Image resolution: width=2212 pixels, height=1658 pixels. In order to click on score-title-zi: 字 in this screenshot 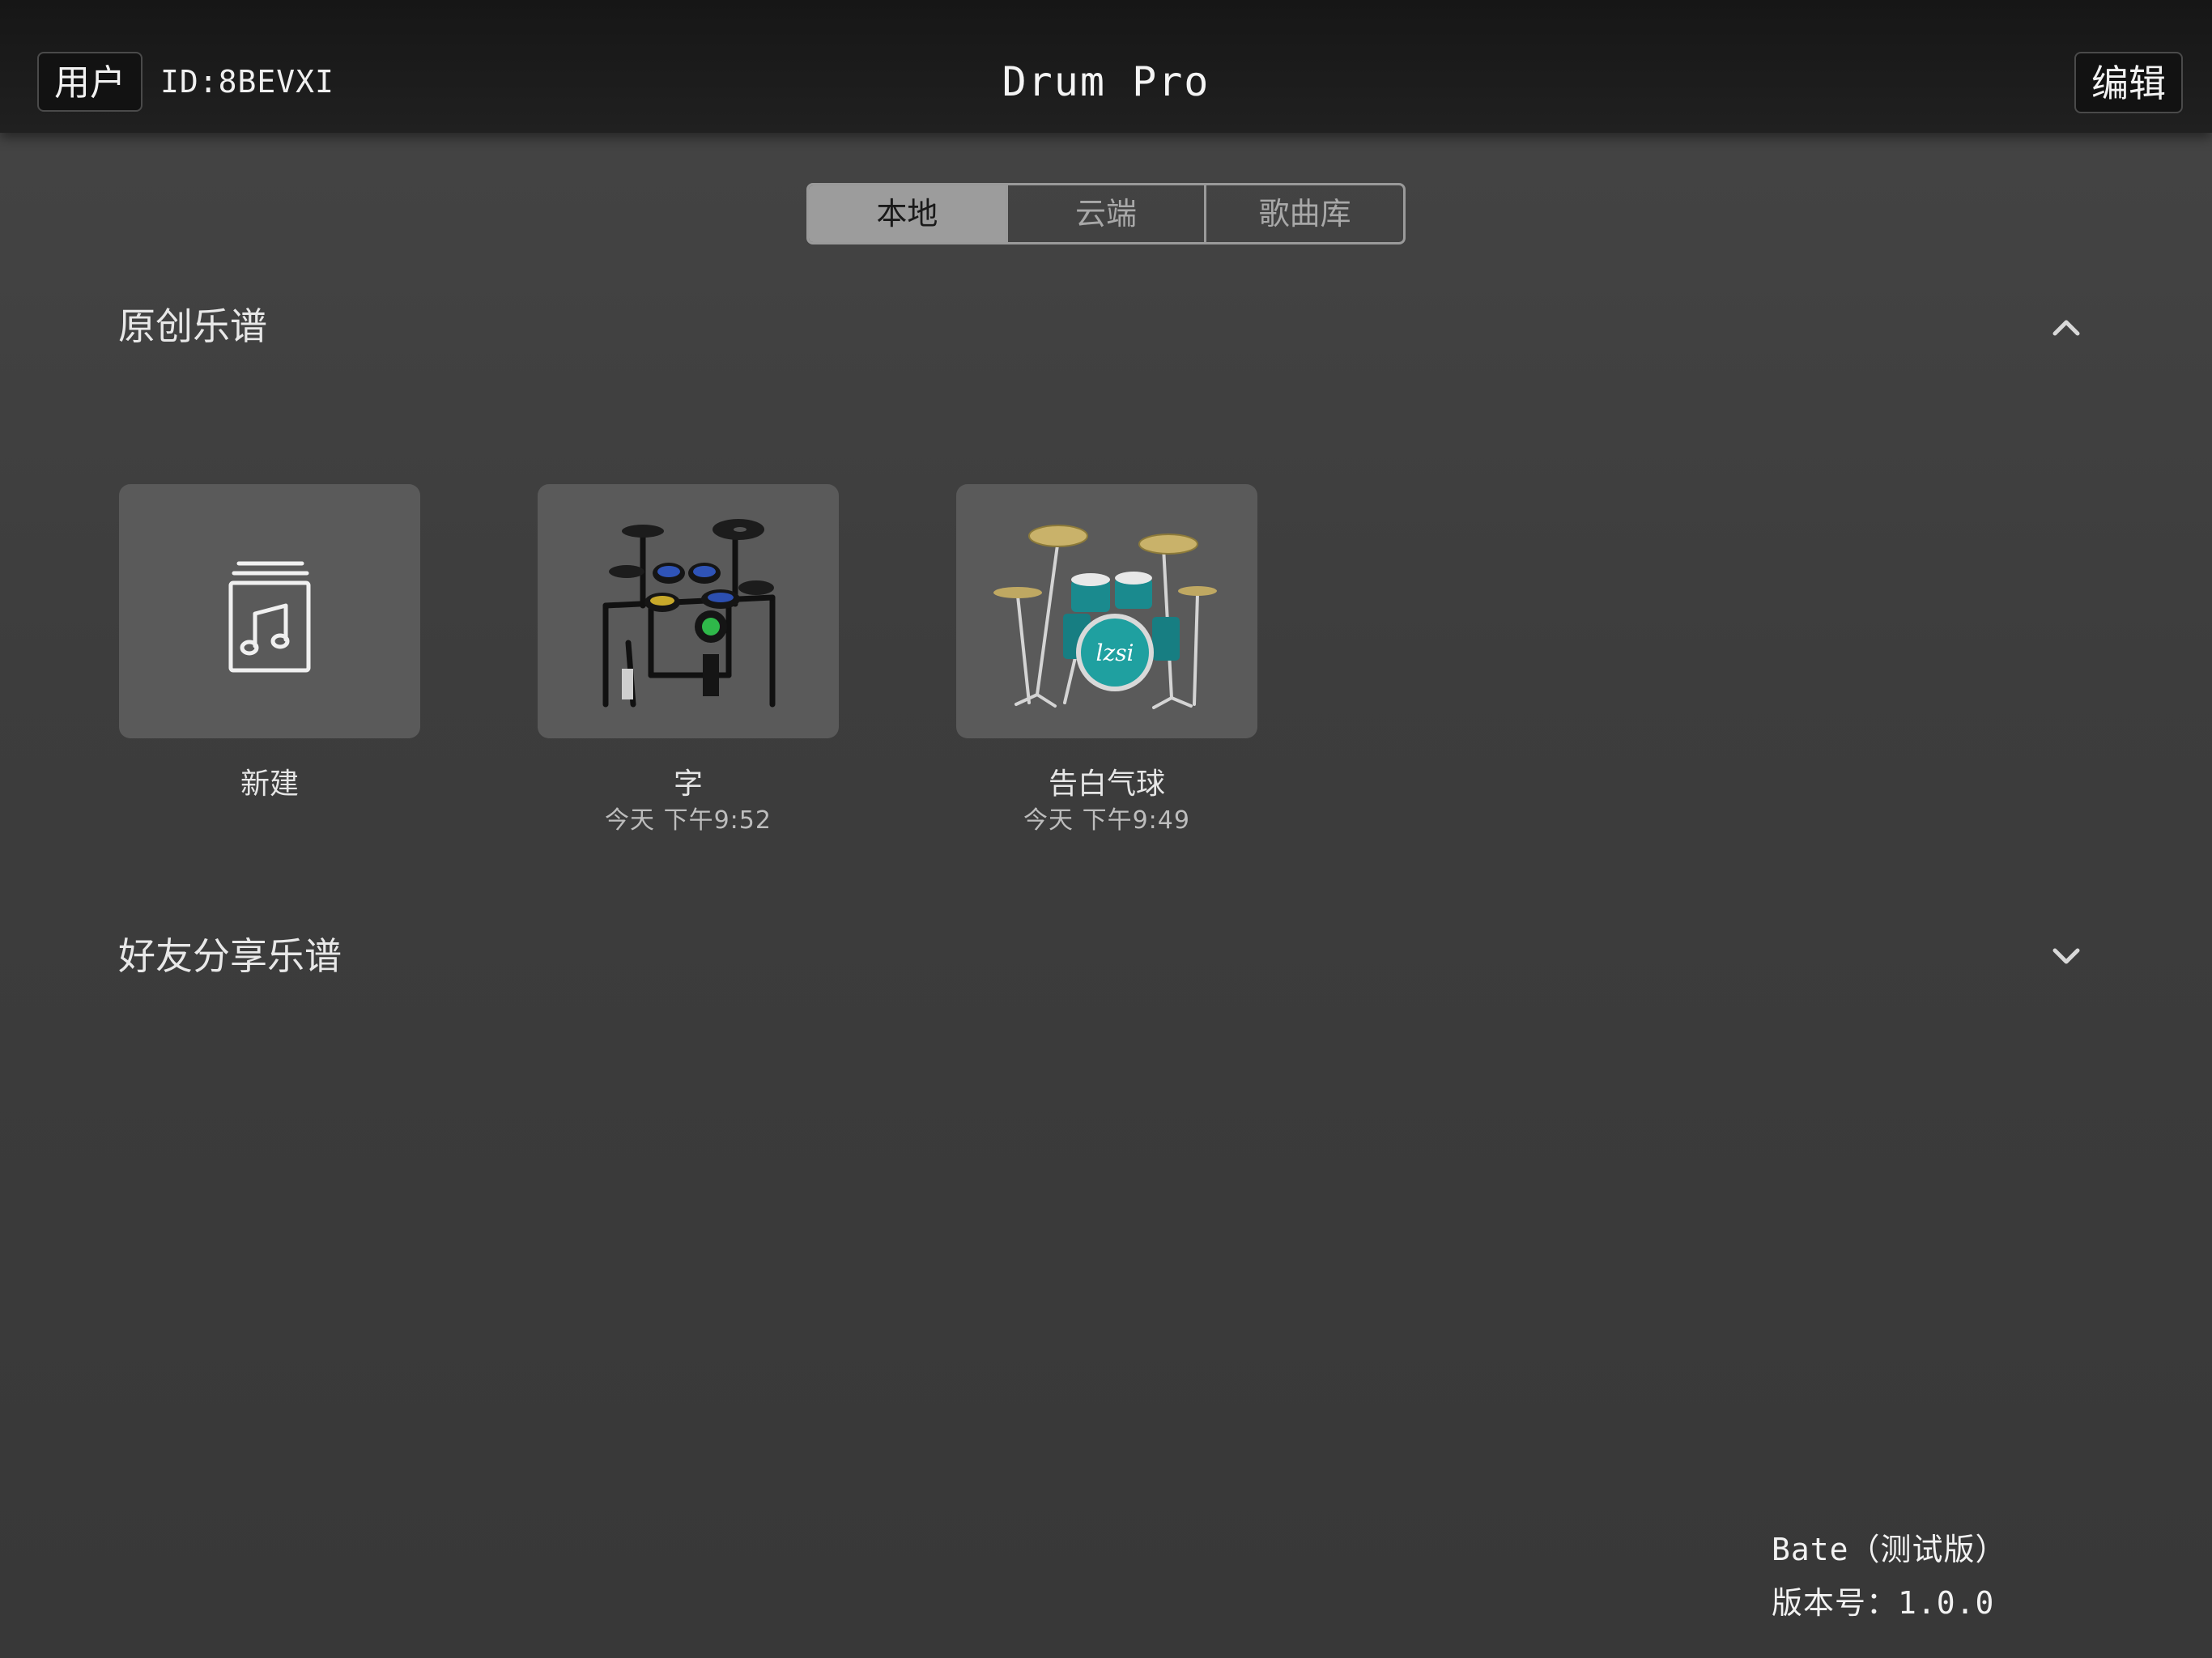, I will do `click(688, 784)`.